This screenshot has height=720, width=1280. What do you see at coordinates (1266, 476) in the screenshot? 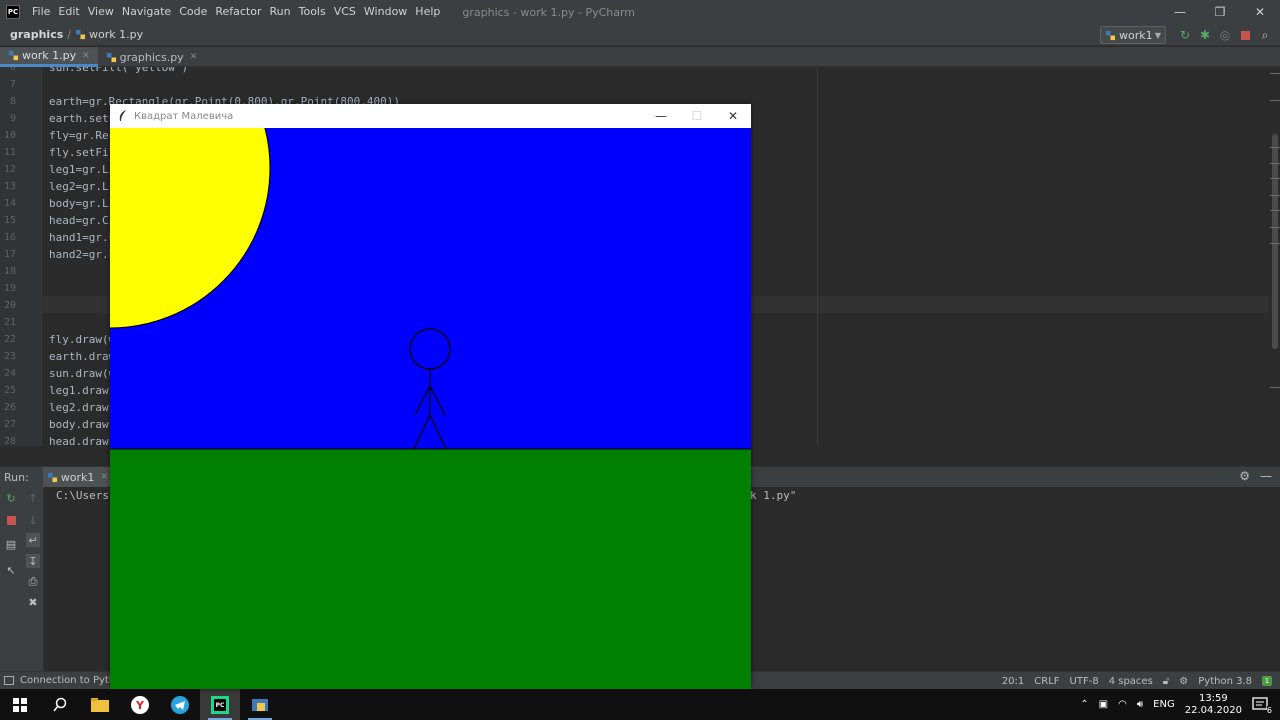
I see `hide-panel-icon: —` at bounding box center [1266, 476].